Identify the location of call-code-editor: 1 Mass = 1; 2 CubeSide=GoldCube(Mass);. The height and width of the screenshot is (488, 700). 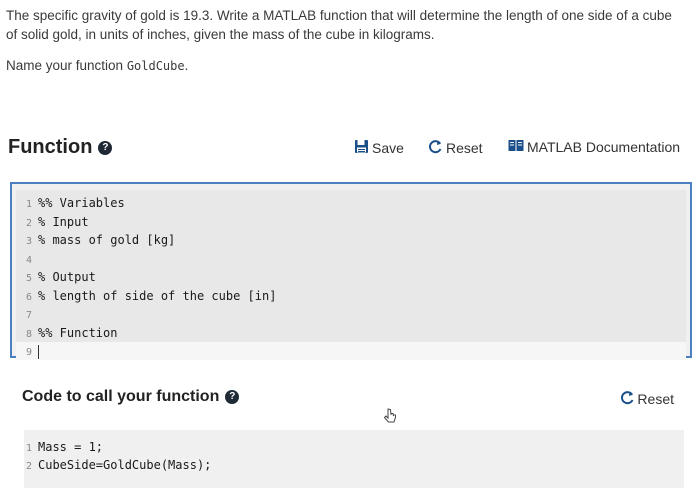
(354, 459).